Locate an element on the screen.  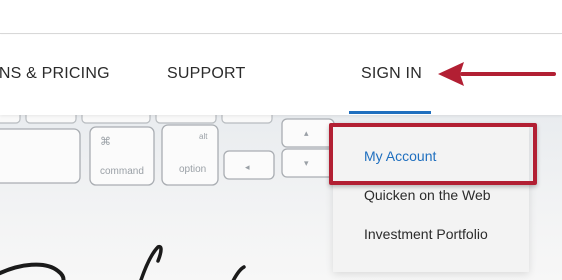
command-label: command is located at coordinates (122, 171).